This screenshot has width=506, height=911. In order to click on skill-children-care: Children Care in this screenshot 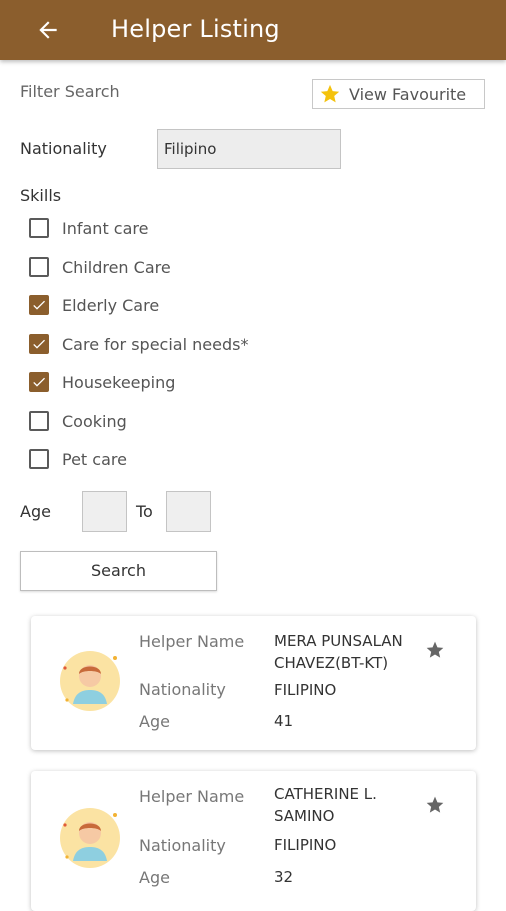, I will do `click(100, 267)`.